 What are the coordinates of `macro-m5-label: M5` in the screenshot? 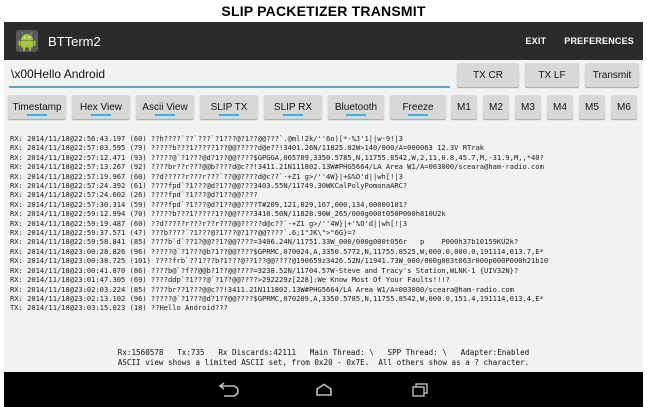 It's located at (592, 107).